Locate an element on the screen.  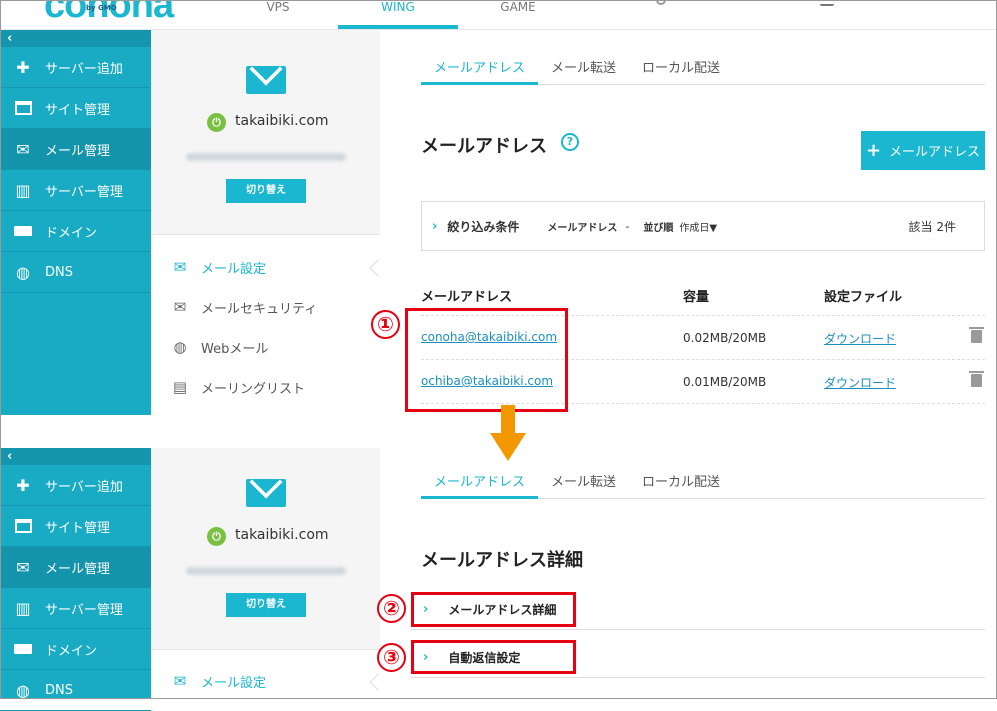
page-title: メールアドレス is located at coordinates (484, 146).